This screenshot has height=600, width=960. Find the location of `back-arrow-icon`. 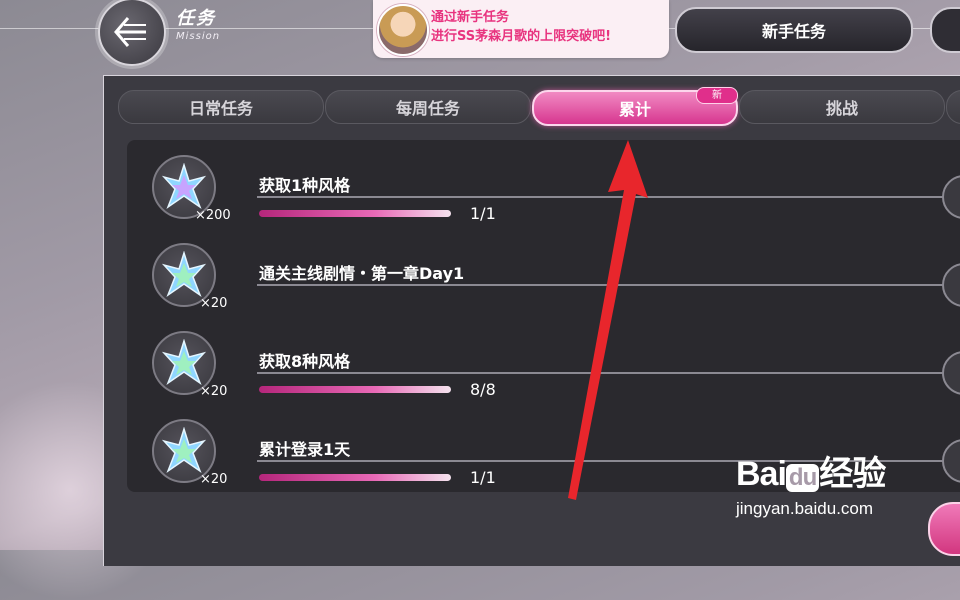

back-arrow-icon is located at coordinates (130, 32).